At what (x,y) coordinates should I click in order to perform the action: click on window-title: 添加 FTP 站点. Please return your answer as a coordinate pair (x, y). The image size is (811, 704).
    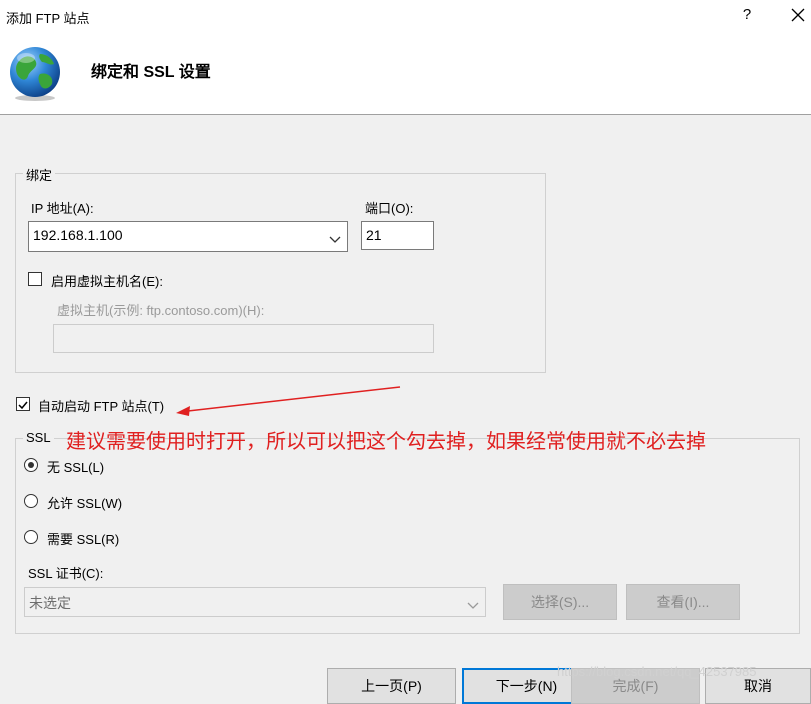
    Looking at the image, I should click on (48, 18).